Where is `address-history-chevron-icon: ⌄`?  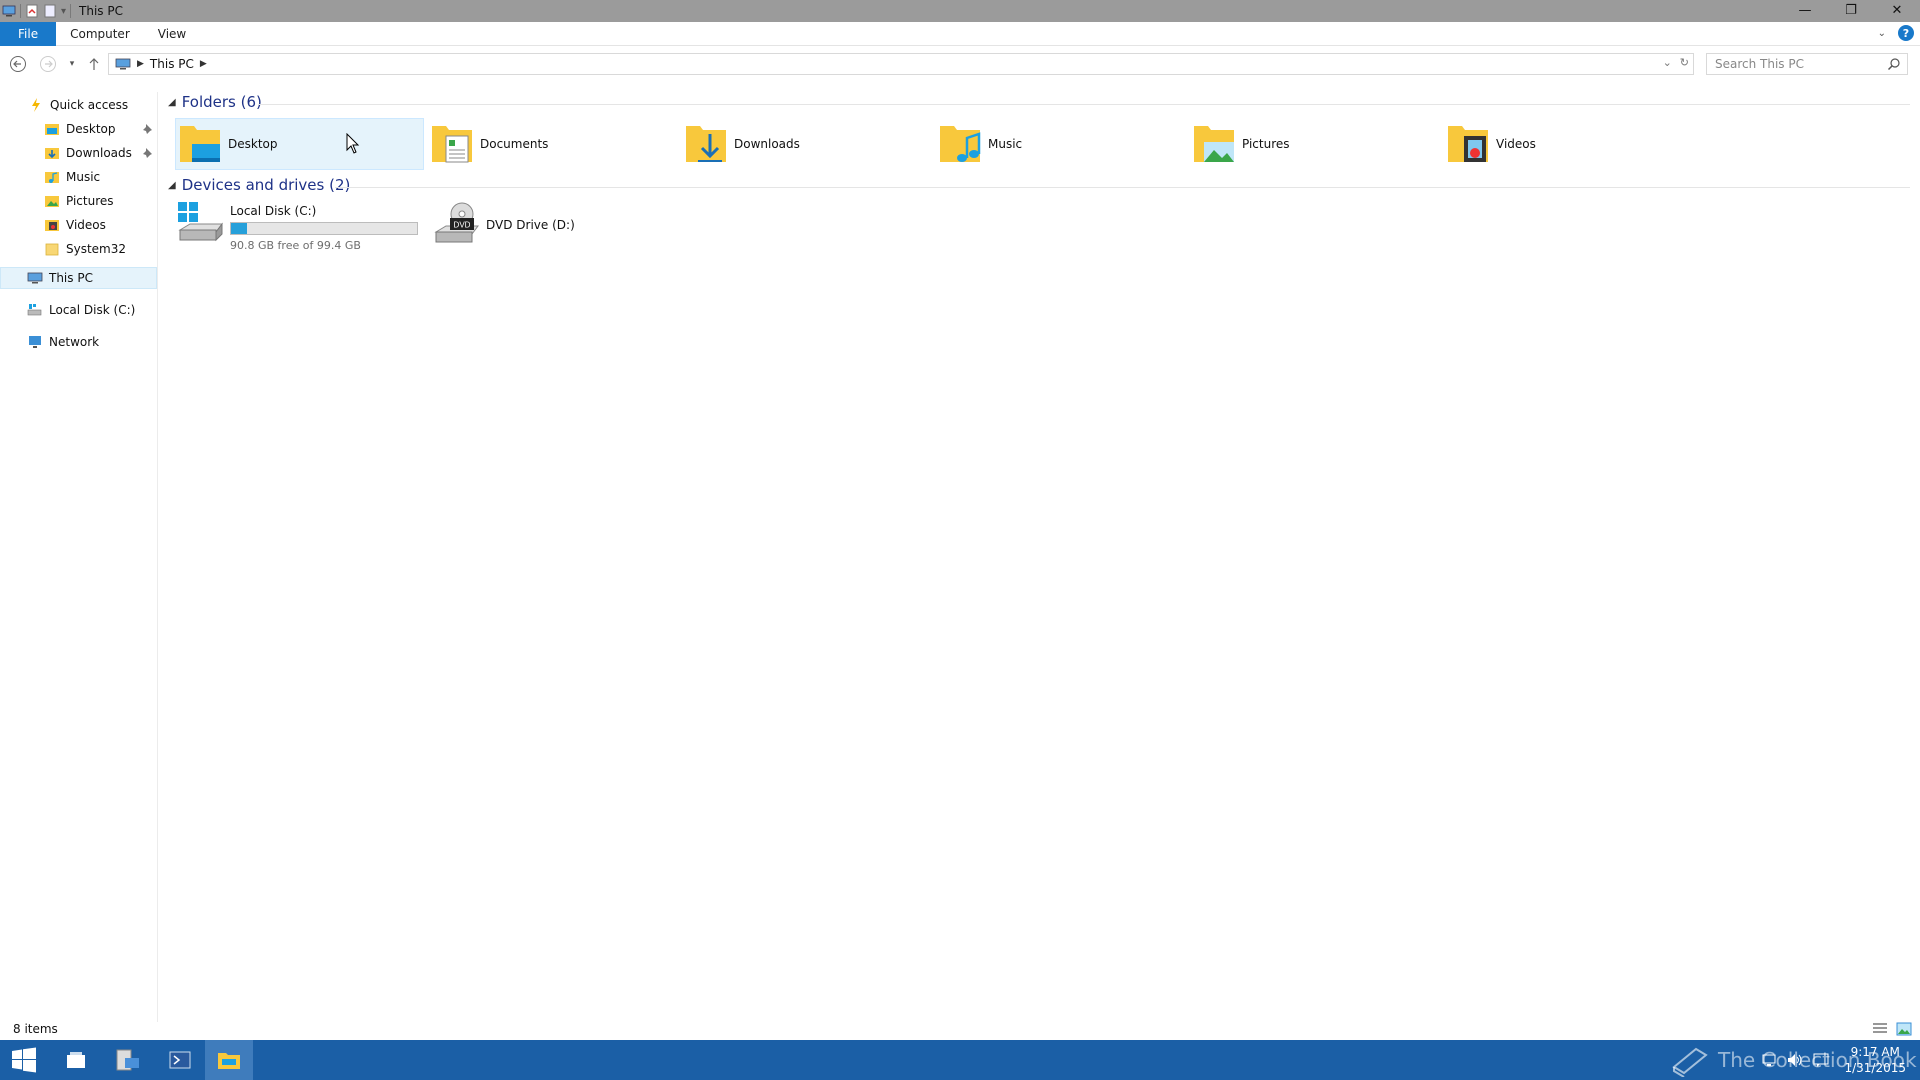 address-history-chevron-icon: ⌄ is located at coordinates (1667, 62).